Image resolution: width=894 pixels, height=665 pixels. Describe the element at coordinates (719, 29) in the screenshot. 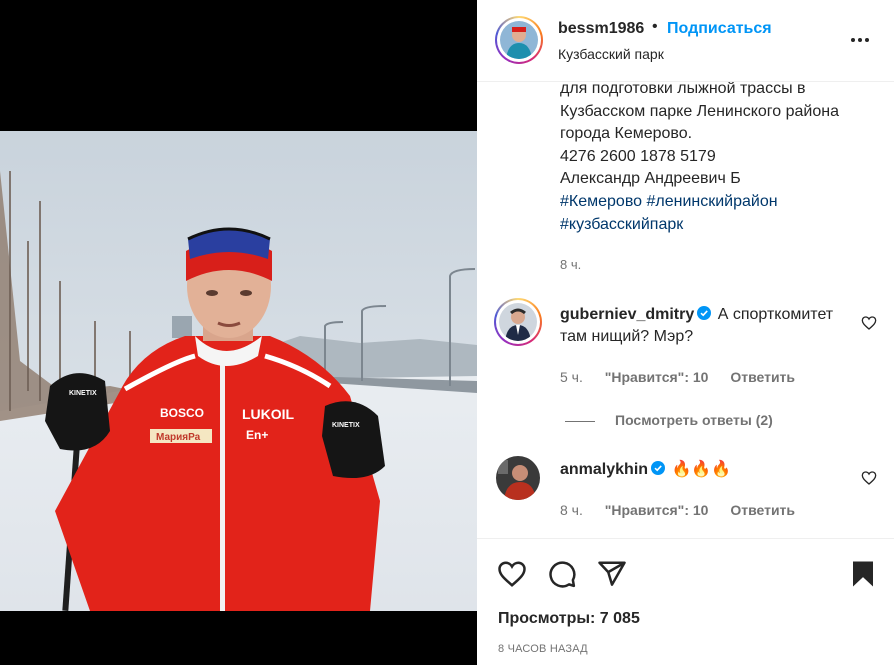

I see `follow-button: Подписаться` at that location.